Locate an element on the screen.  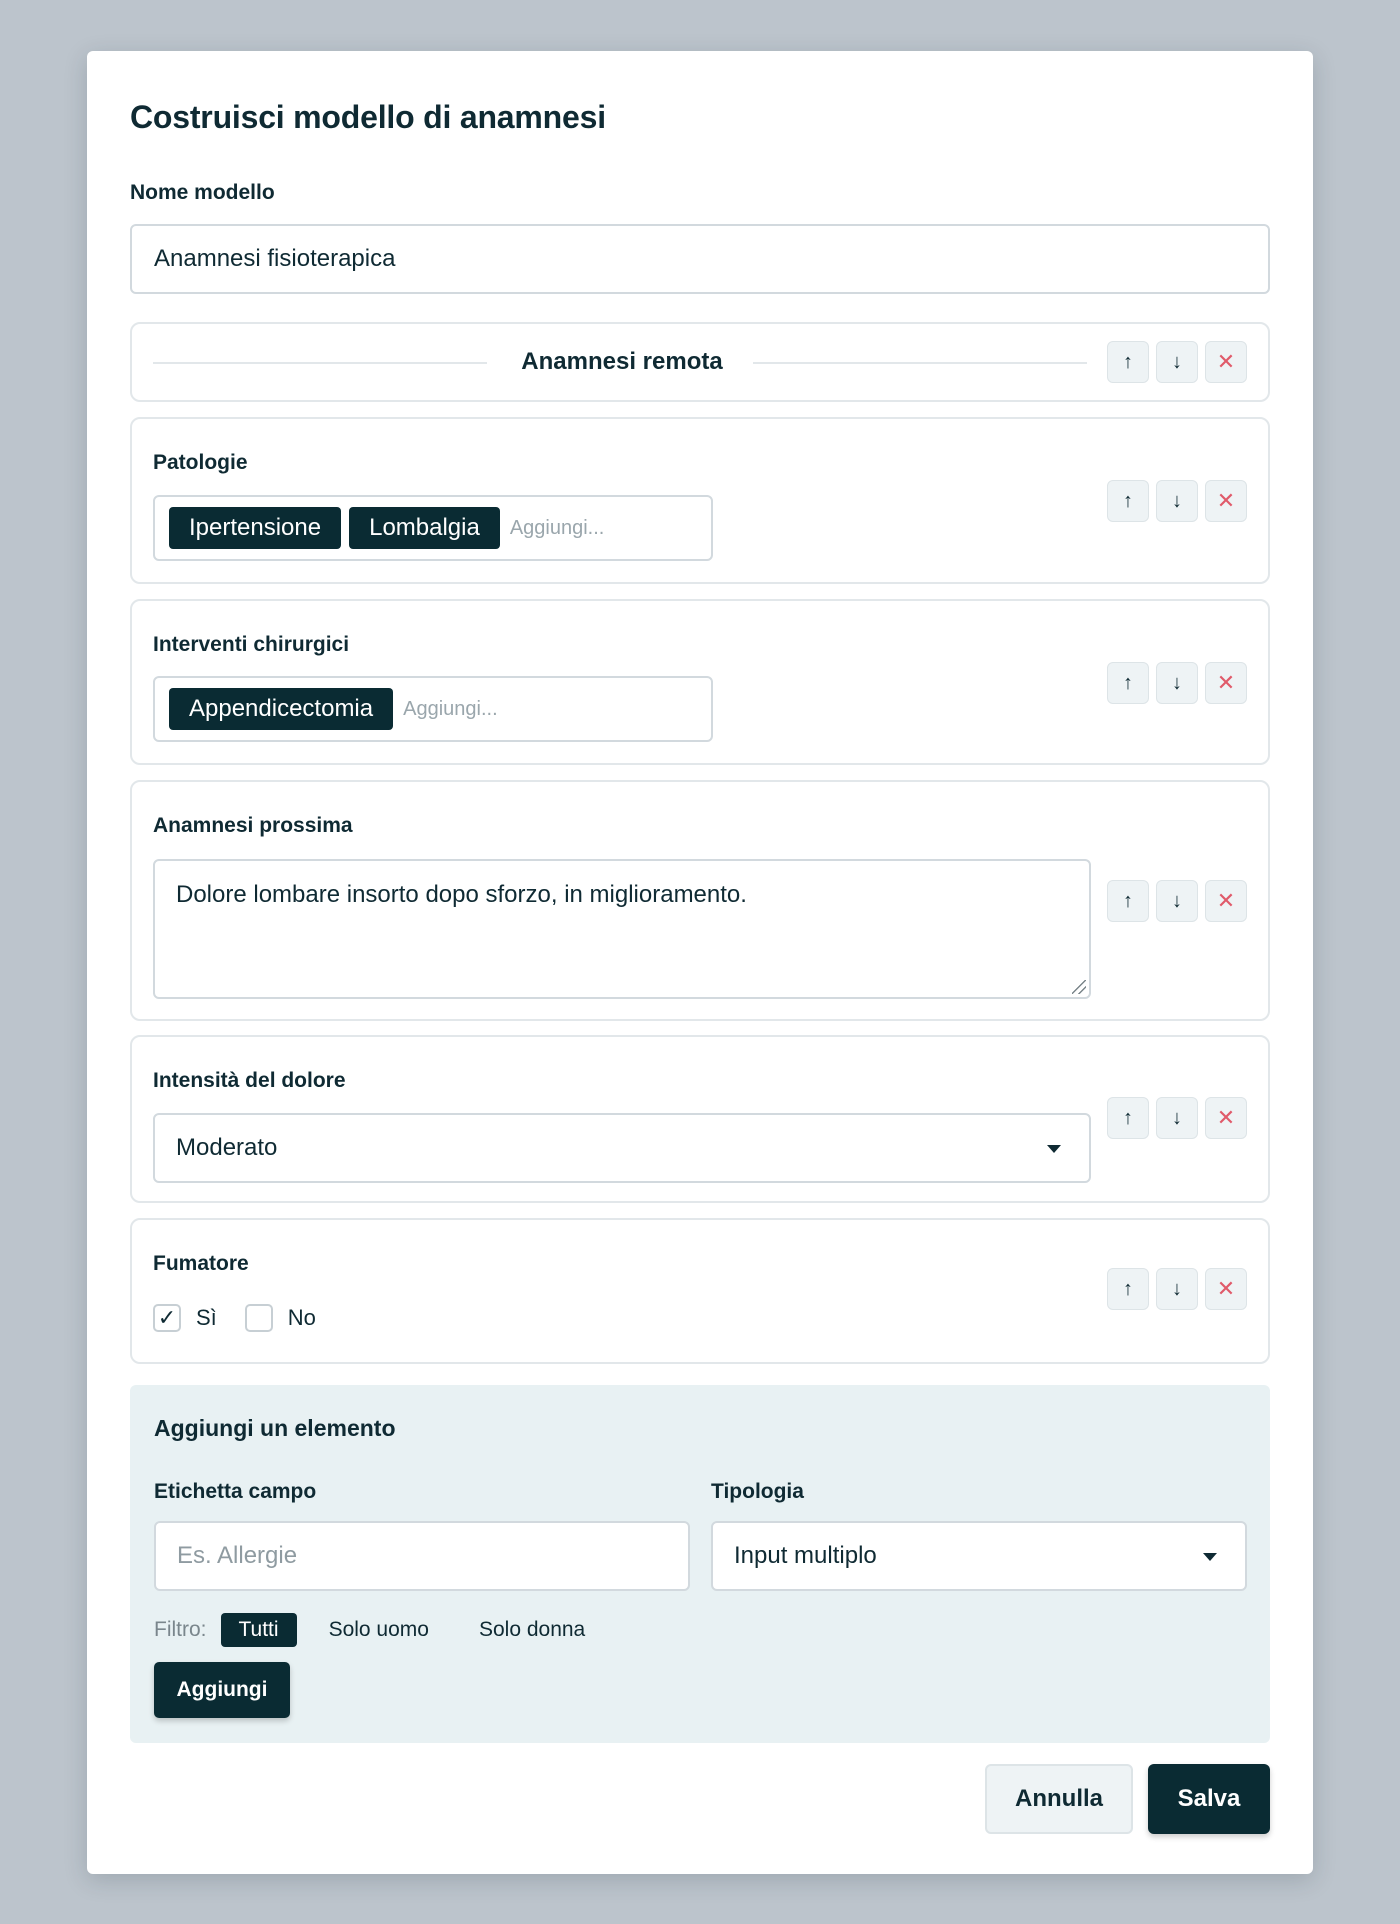
checkbox-label-si: Sì is located at coordinates (206, 1317).